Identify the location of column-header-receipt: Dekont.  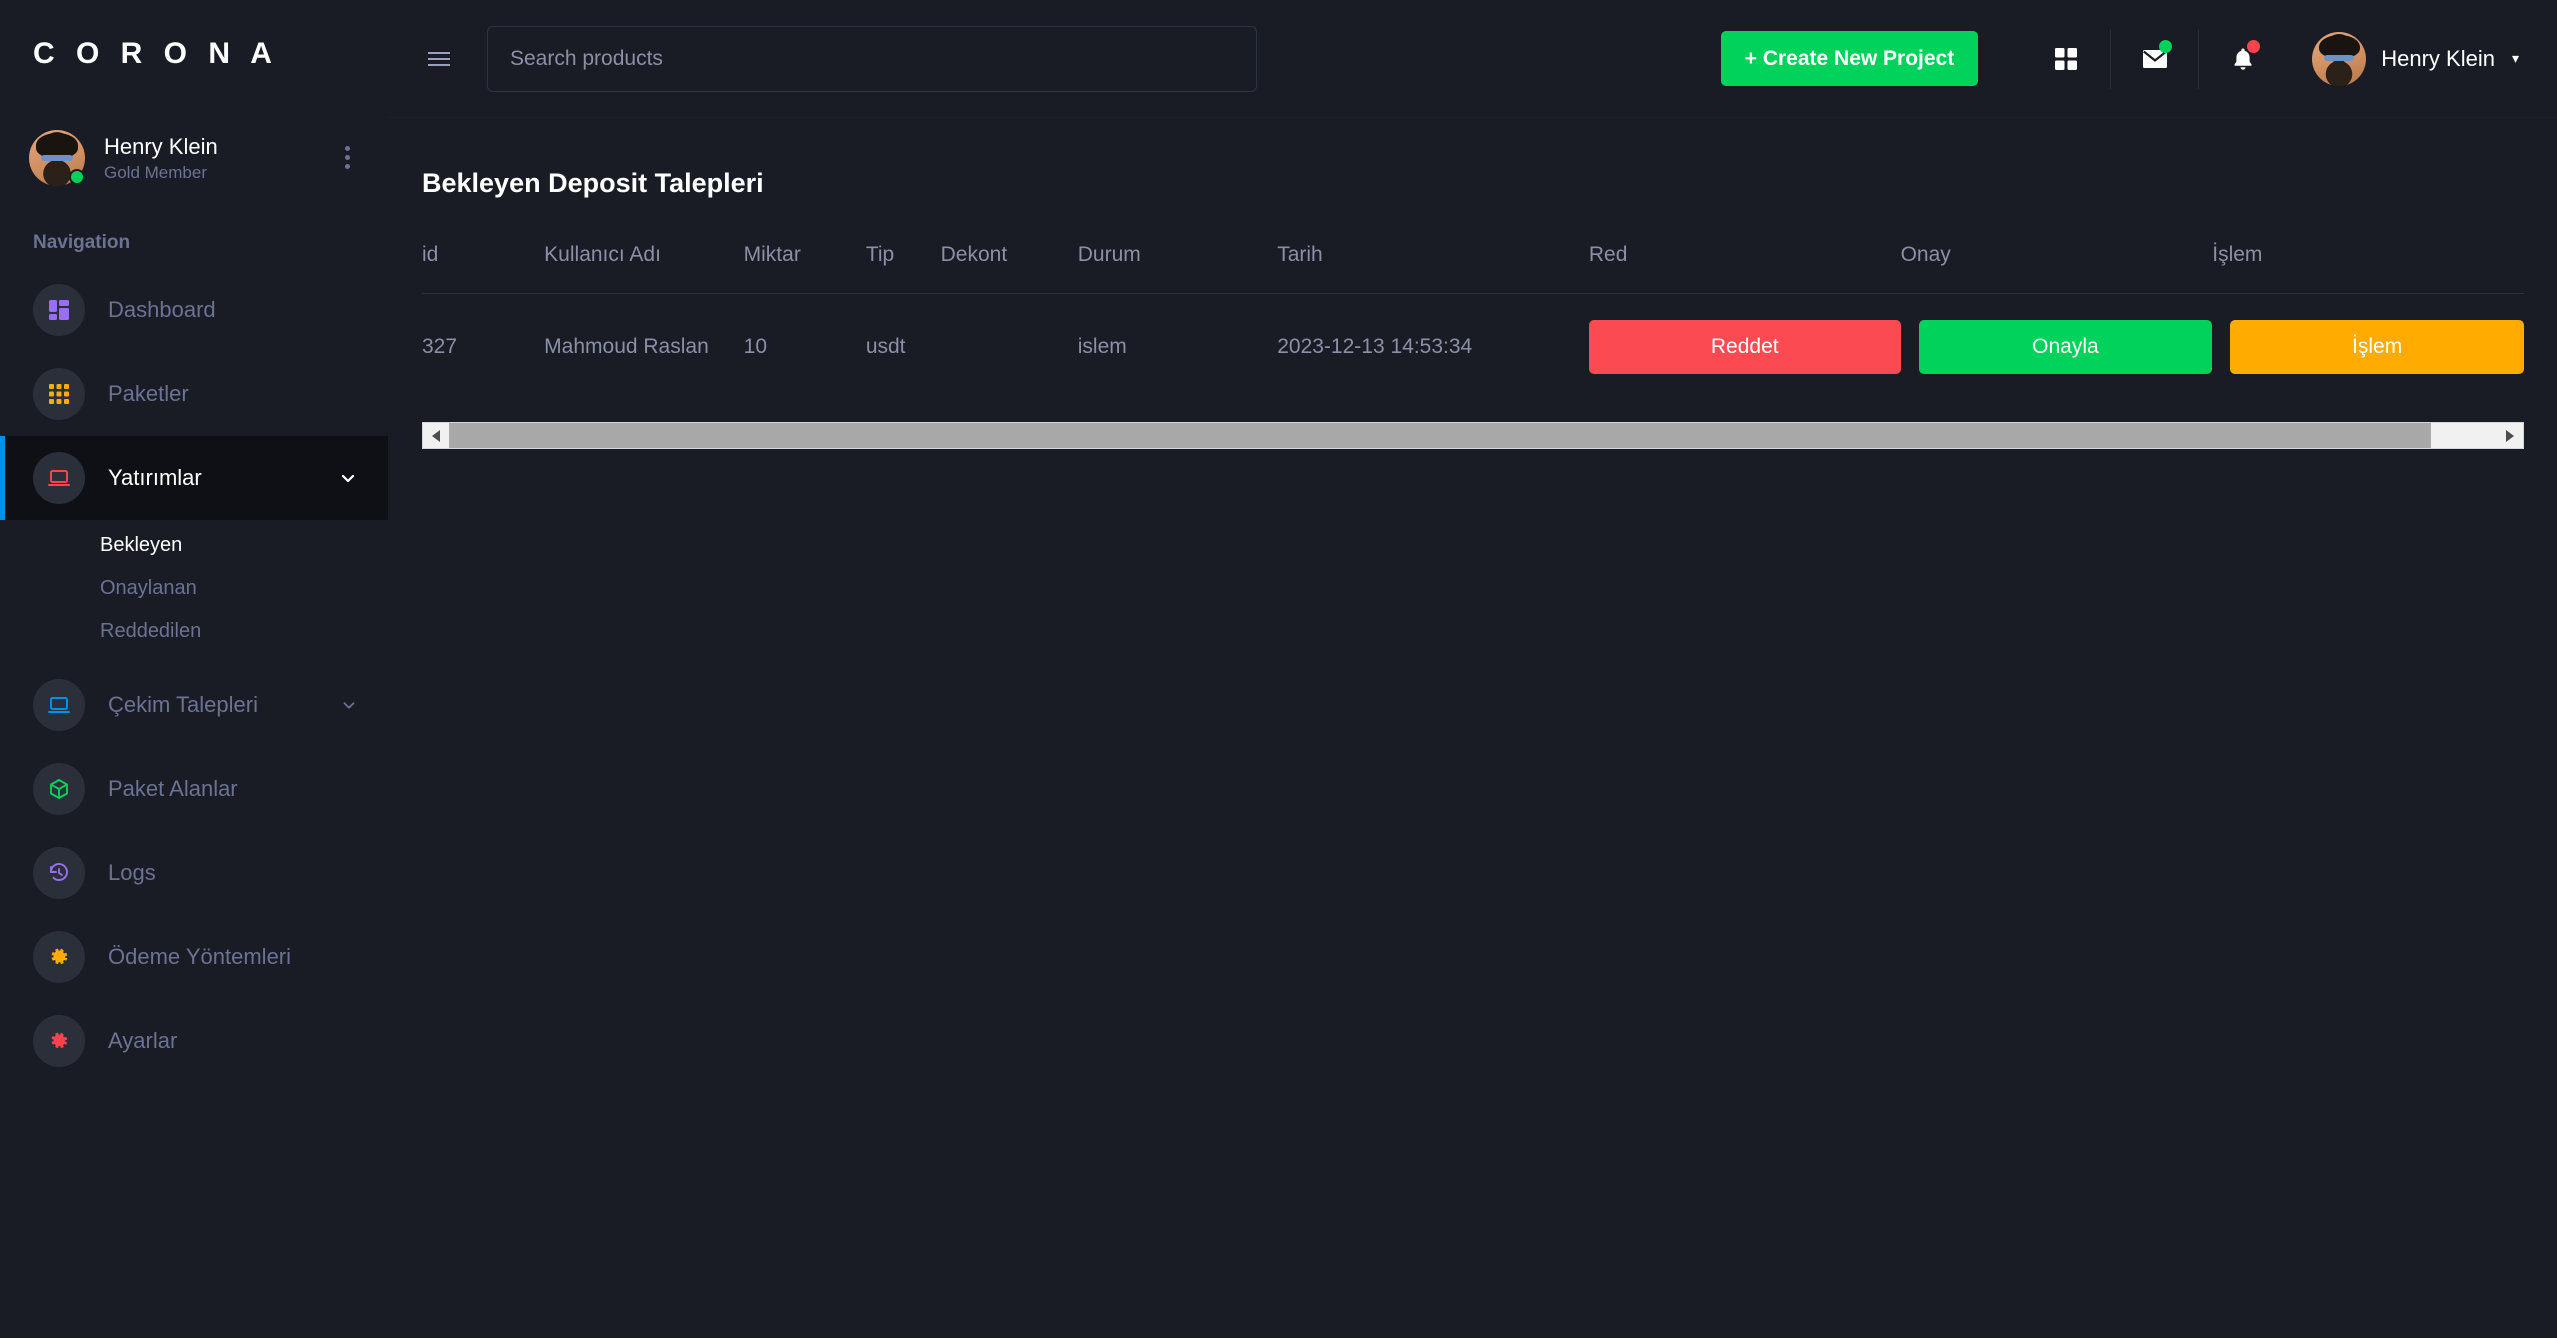
(1009, 268).